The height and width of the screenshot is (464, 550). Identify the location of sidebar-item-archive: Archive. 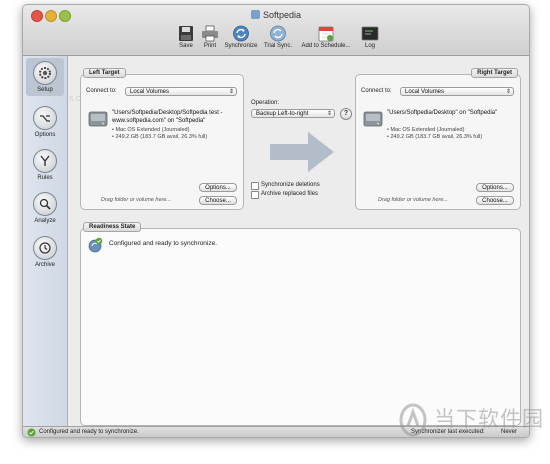
(45, 252).